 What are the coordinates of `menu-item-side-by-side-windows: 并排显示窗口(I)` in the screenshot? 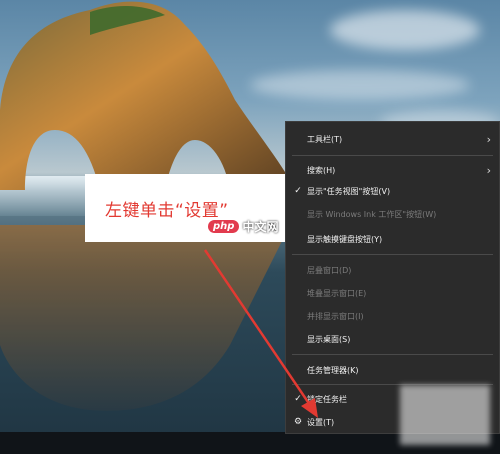 It's located at (392, 316).